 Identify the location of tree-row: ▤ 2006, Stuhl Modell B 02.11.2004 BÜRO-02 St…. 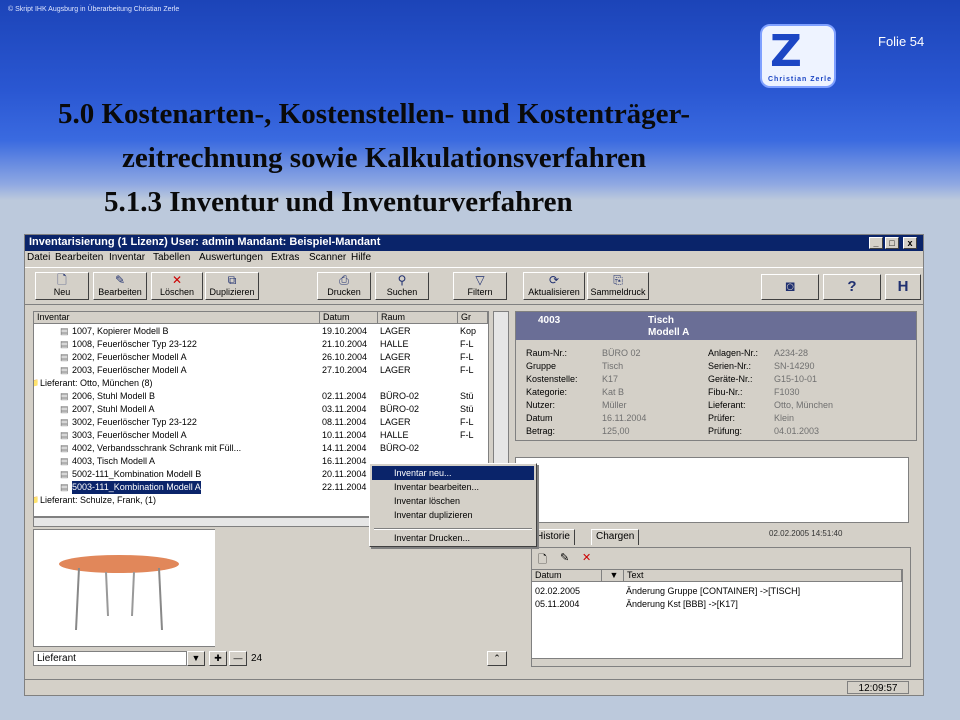
(261, 396).